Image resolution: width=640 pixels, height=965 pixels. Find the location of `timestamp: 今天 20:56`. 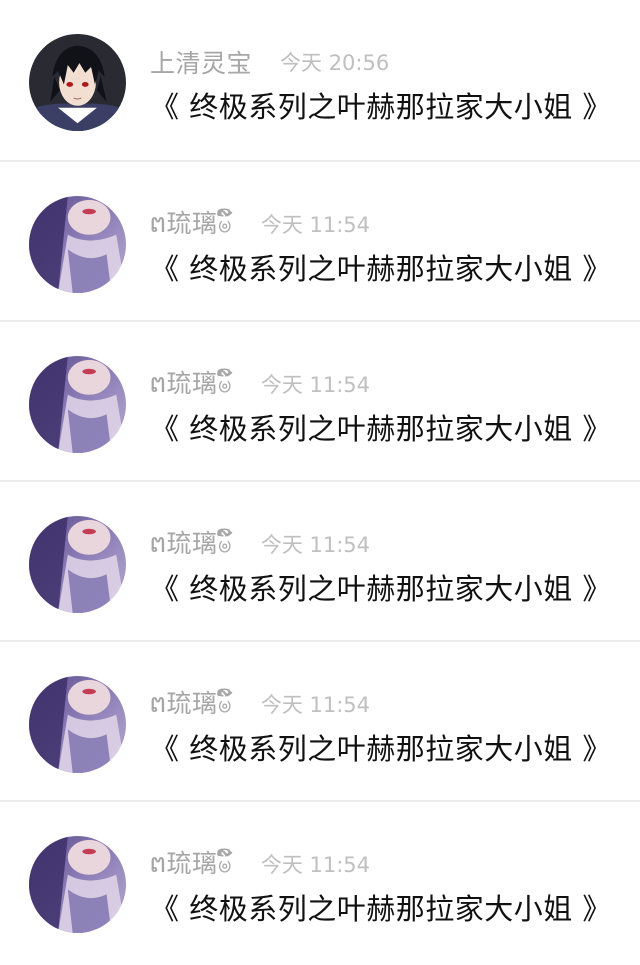

timestamp: 今天 20:56 is located at coordinates (335, 63).